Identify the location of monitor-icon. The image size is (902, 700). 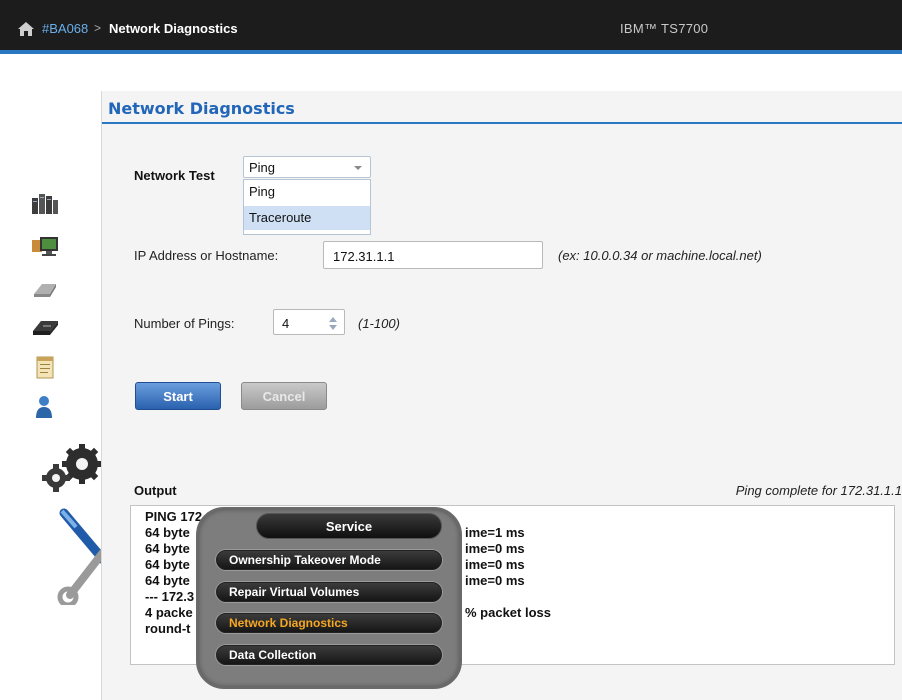
(45, 247).